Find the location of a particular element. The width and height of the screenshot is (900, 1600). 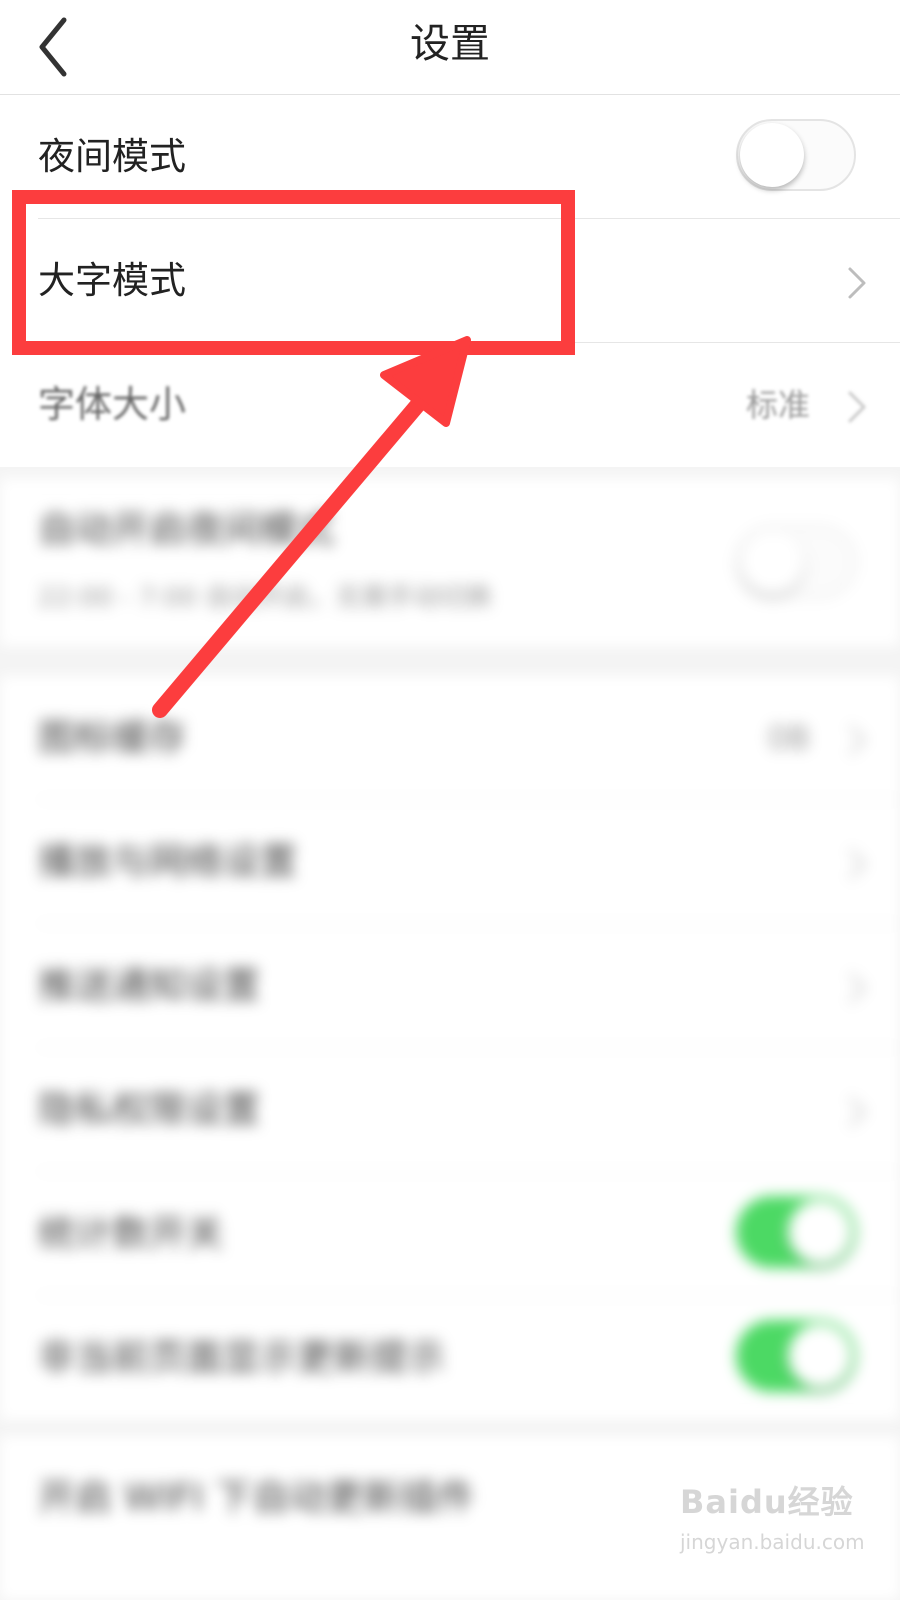

setting-subtitle: 22:00 - 7:00 自动开启，无需手动切换 is located at coordinates (265, 598).